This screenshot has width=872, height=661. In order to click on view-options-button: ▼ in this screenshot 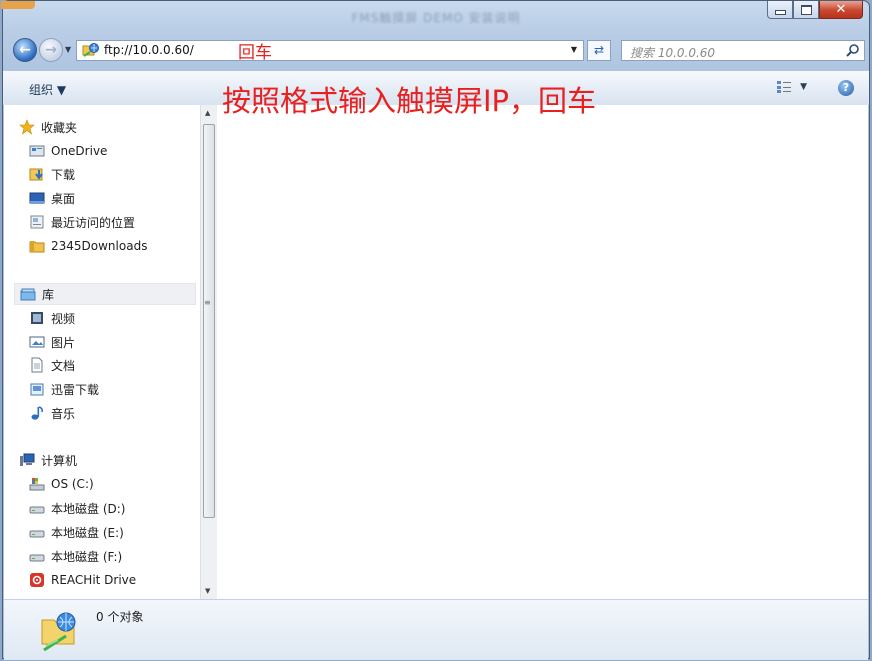, I will do `click(791, 87)`.